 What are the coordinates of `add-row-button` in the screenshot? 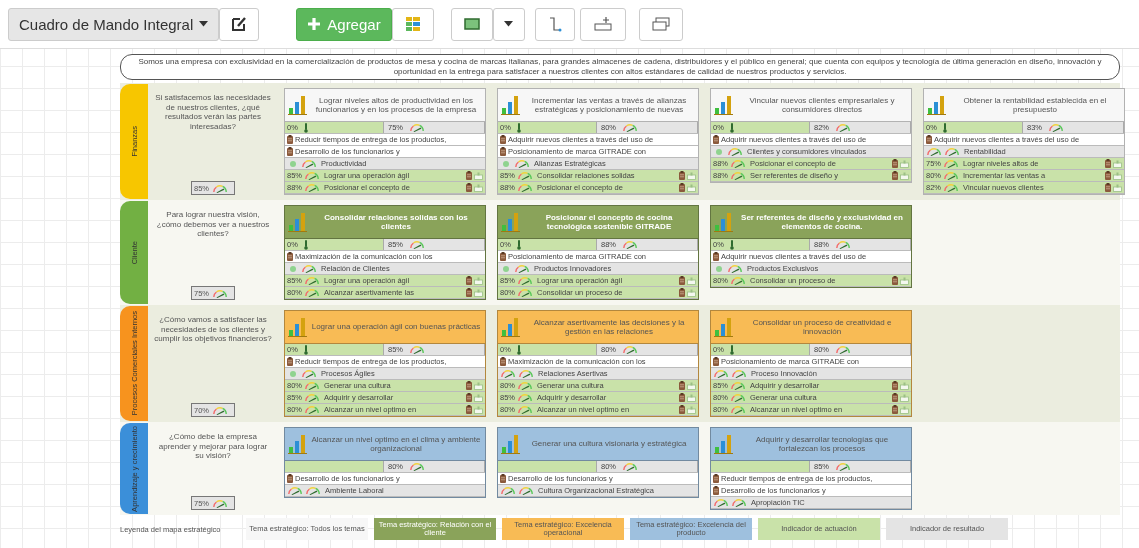 It's located at (602, 24).